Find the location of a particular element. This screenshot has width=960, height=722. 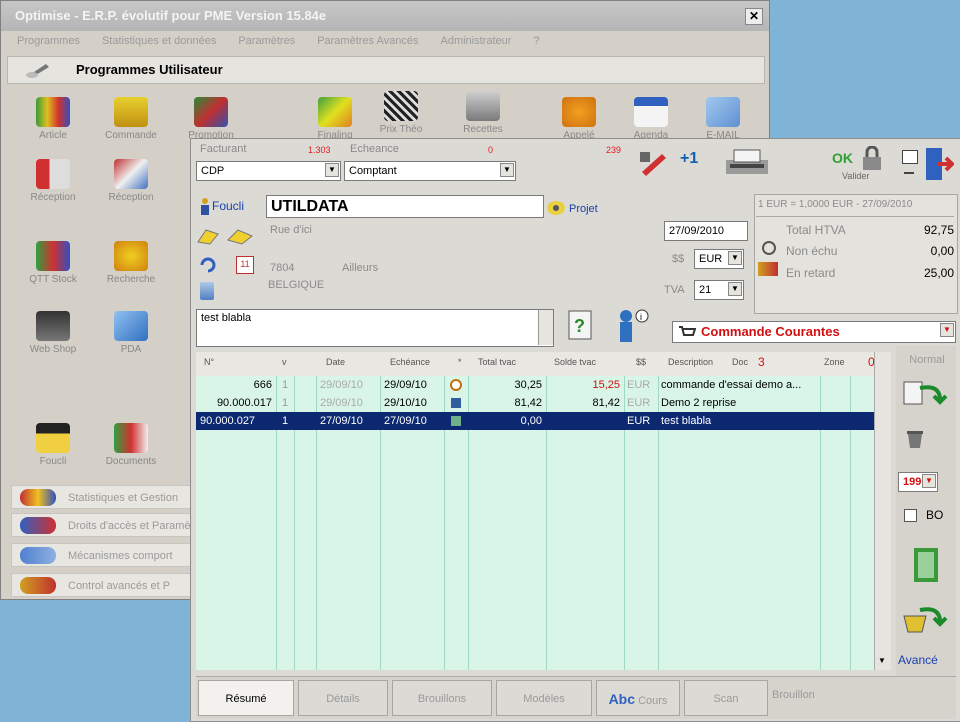

trash-icon is located at coordinates (915, 439).